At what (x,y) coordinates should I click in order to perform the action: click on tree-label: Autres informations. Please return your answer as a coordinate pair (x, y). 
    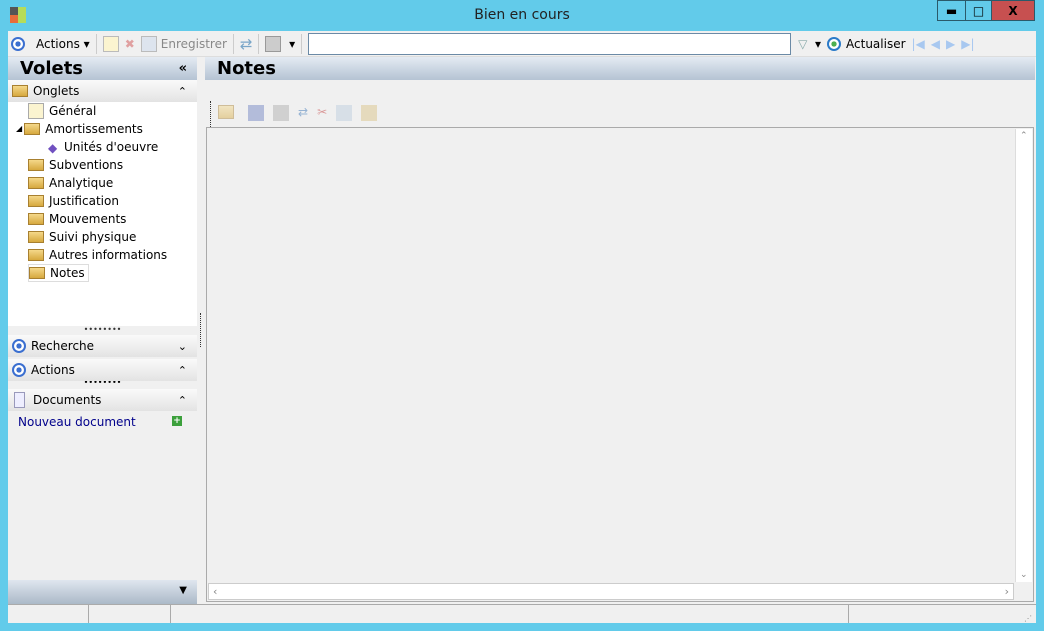
    Looking at the image, I should click on (108, 255).